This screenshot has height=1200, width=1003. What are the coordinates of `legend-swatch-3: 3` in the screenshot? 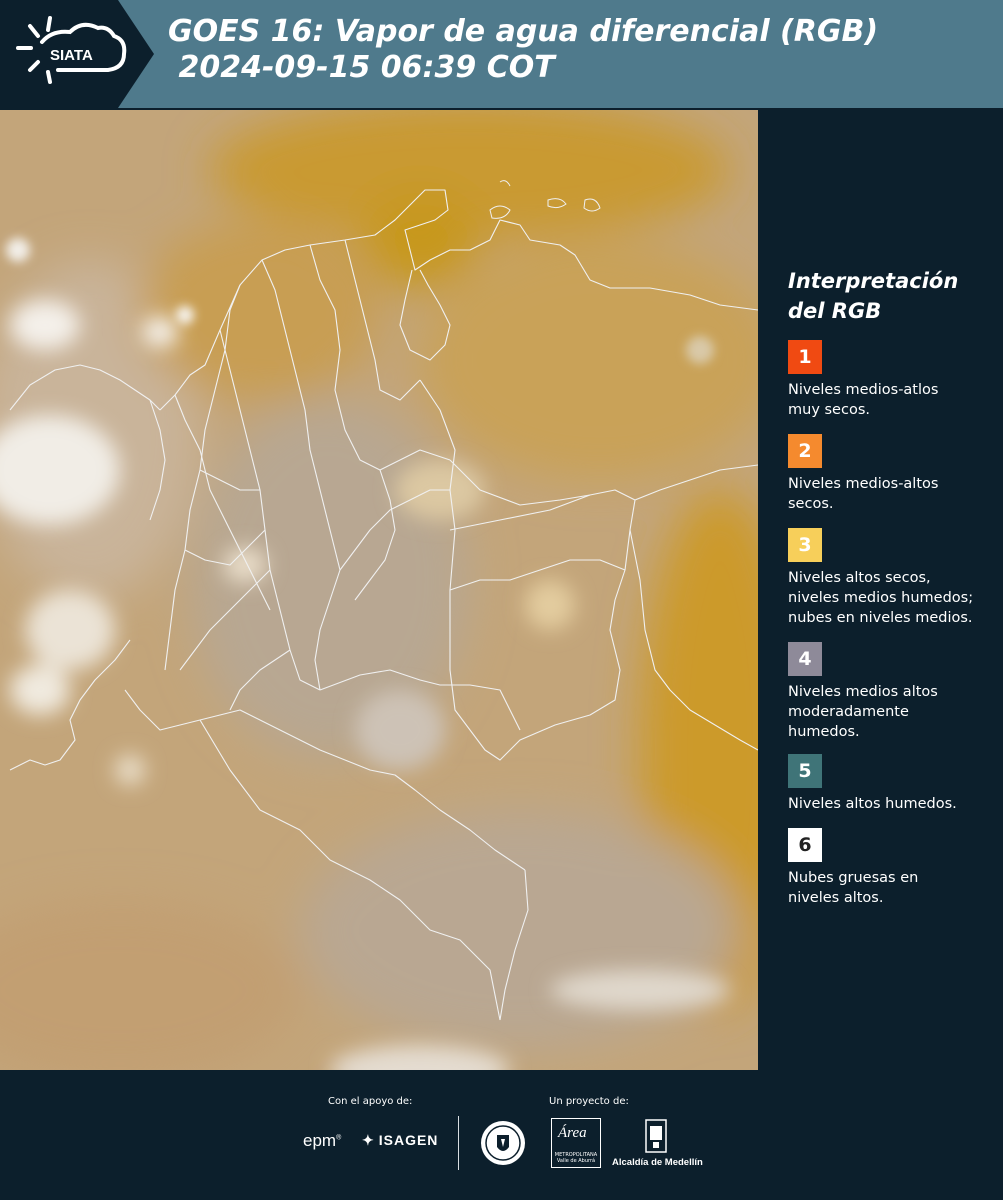 It's located at (805, 545).